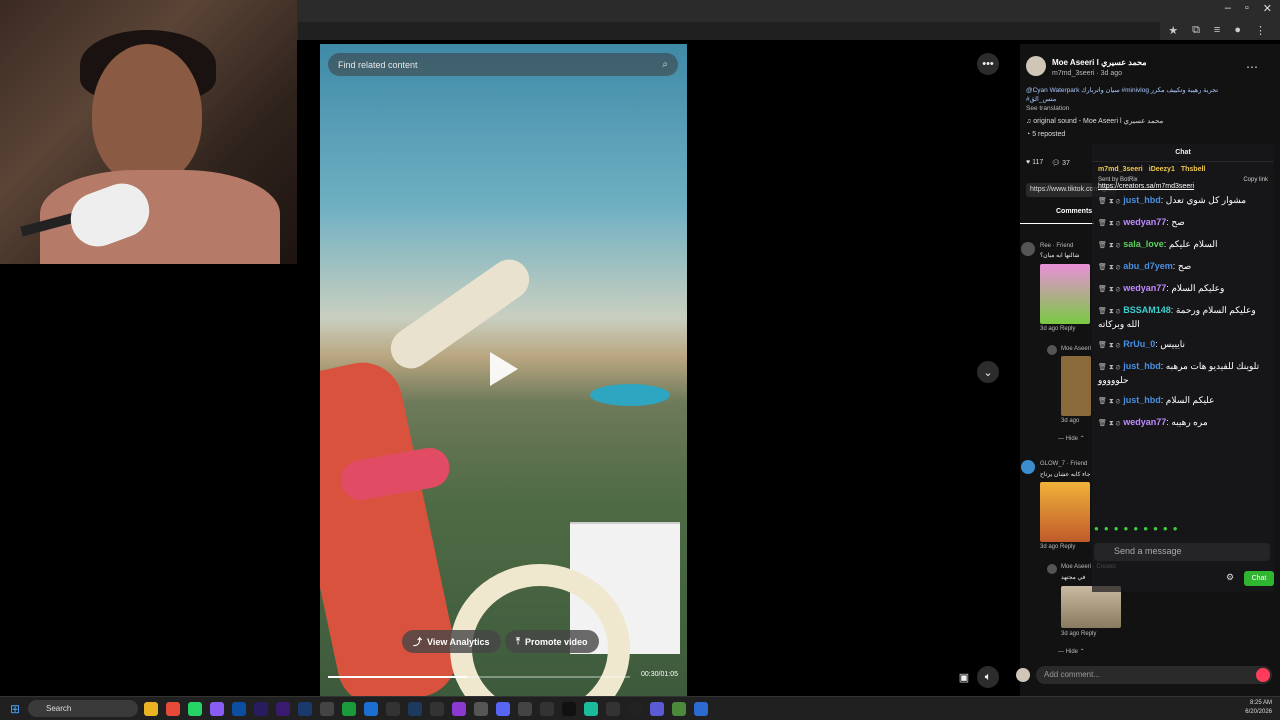 This screenshot has width=1280, height=720. What do you see at coordinates (1228, 8) in the screenshot?
I see `minimize-icon: –` at bounding box center [1228, 8].